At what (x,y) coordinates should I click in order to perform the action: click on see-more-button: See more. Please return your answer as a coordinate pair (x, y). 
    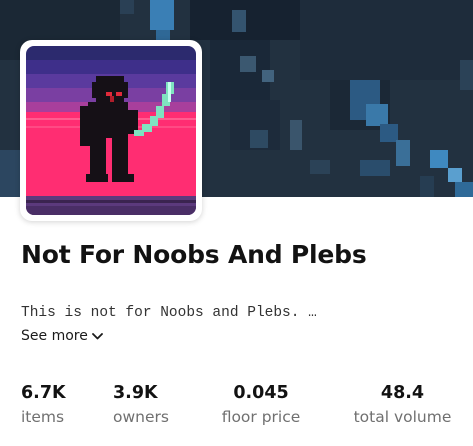
    Looking at the image, I should click on (62, 336).